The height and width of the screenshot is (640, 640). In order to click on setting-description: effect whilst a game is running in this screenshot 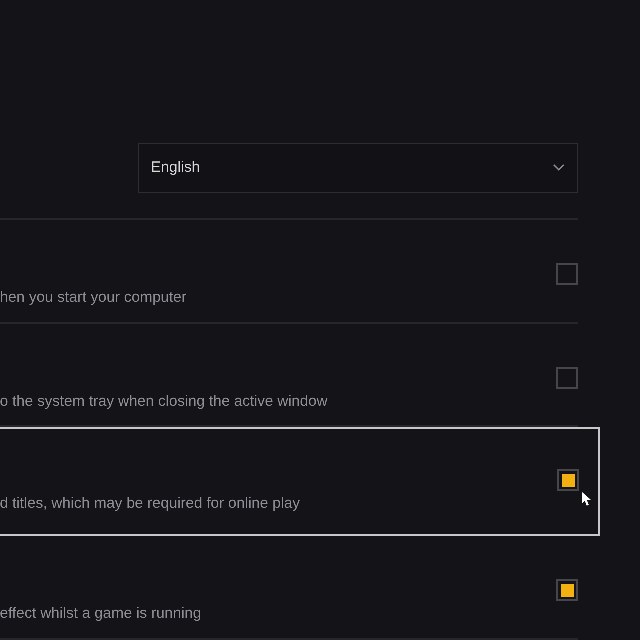, I will do `click(101, 614)`.